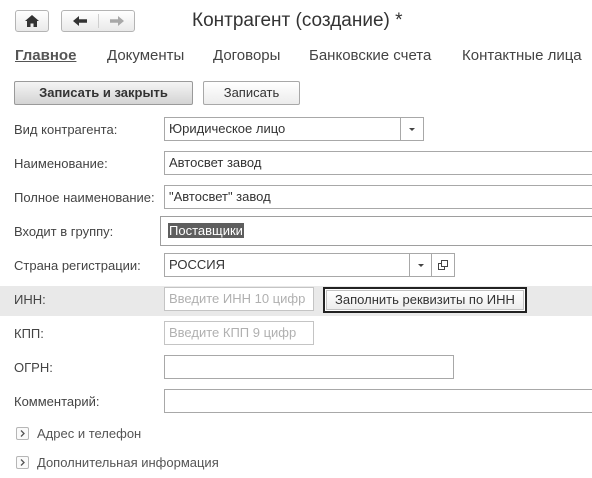 The width and height of the screenshot is (592, 478). I want to click on kind-select: Юридическое лицо, so click(294, 129).